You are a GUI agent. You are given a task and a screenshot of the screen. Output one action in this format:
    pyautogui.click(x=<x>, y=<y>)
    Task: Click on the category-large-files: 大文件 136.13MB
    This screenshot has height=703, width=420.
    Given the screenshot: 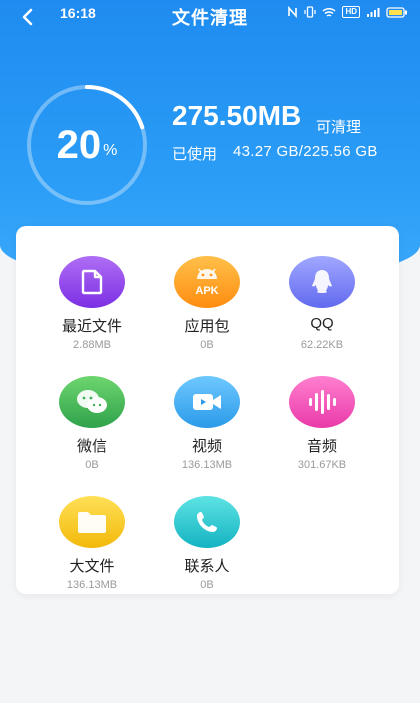 What is the action you would take?
    pyautogui.click(x=92, y=537)
    